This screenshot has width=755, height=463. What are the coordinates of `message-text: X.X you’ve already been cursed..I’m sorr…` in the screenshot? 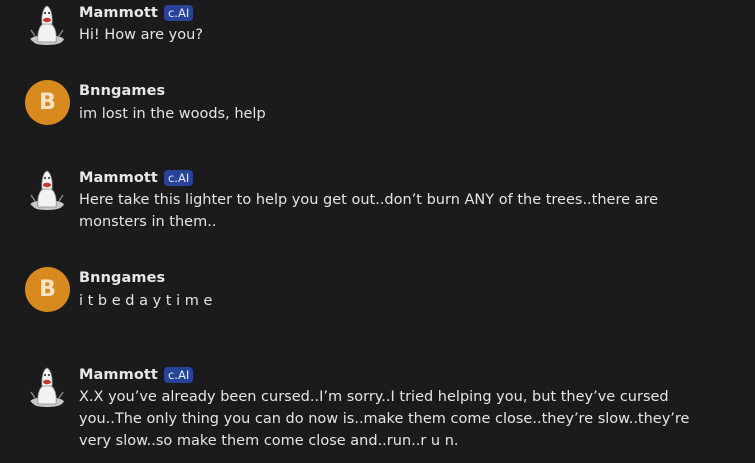 It's located at (384, 419).